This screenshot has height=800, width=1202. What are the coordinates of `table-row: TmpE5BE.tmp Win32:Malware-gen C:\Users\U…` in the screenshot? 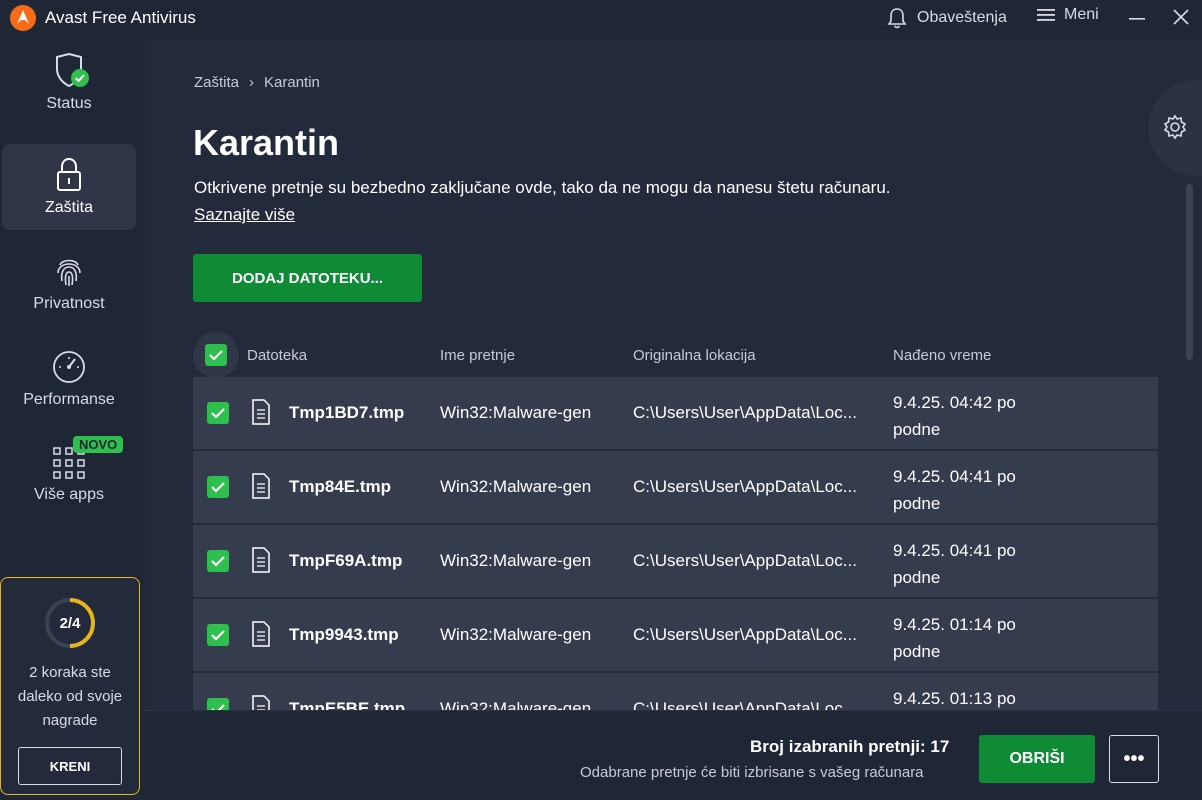 It's located at (675, 691).